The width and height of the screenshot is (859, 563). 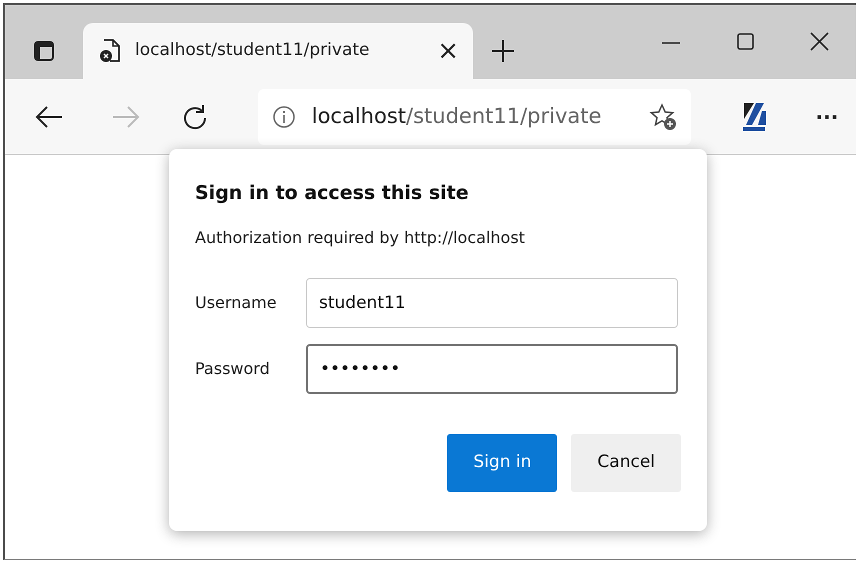 I want to click on cancel-button: Cancel, so click(x=626, y=463).